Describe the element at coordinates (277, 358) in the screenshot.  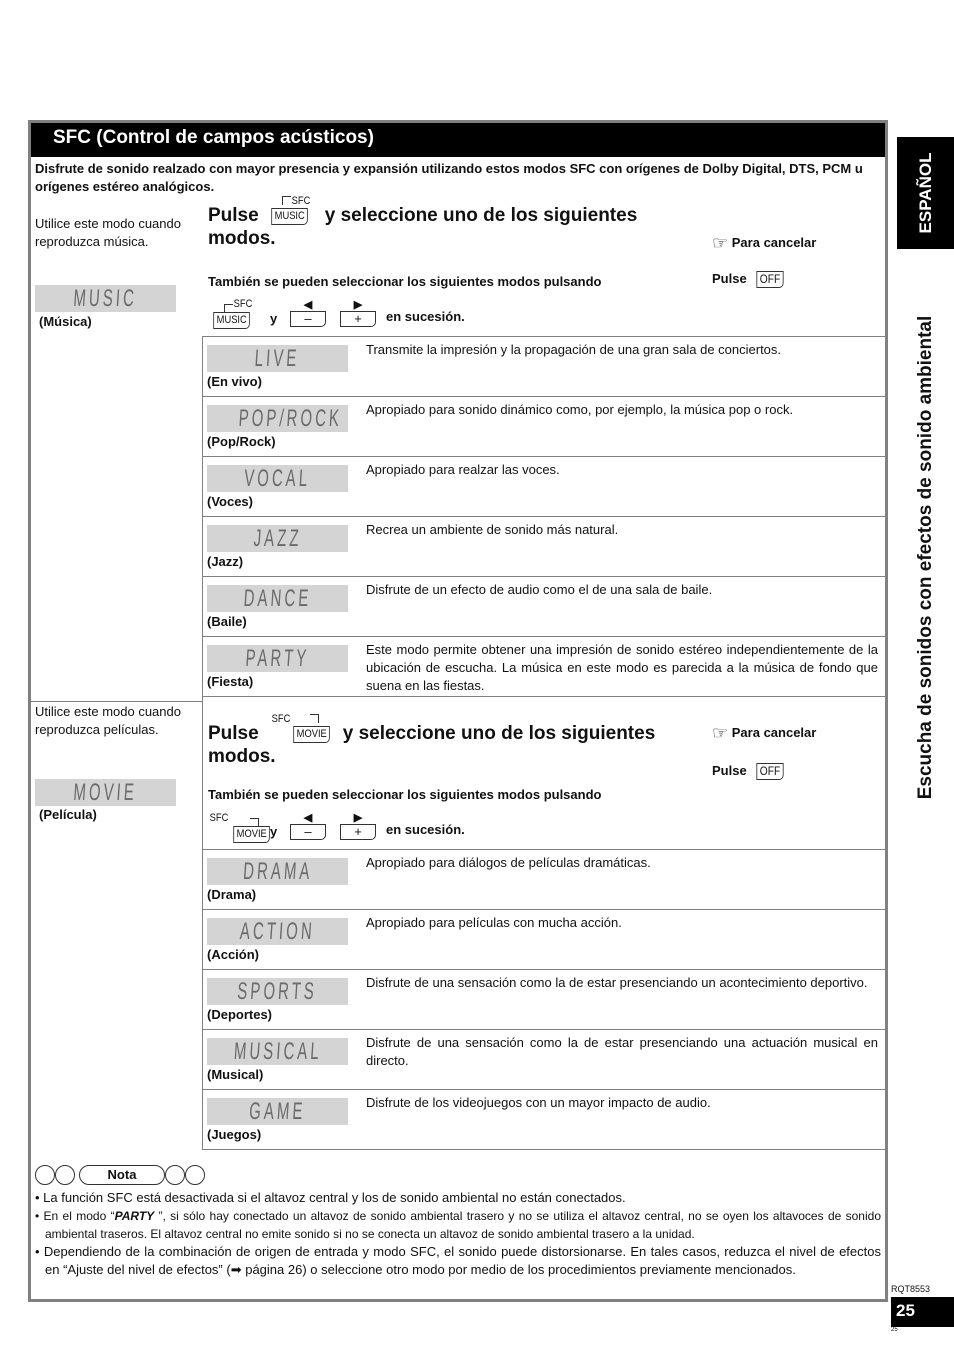
I see `lcd-display: LIVE` at that location.